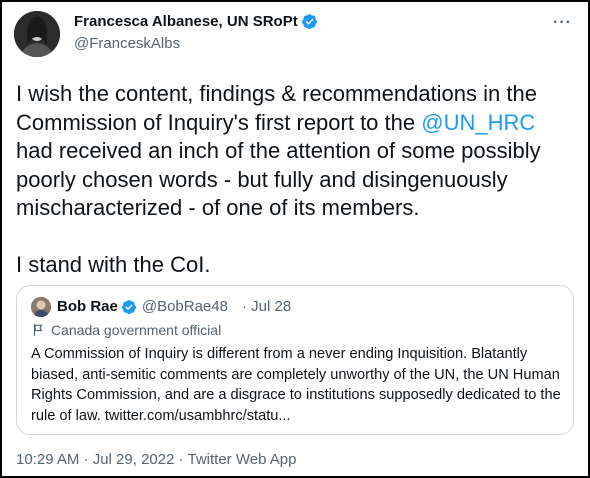  What do you see at coordinates (41, 307) in the screenshot?
I see `quoted-author-avatar` at bounding box center [41, 307].